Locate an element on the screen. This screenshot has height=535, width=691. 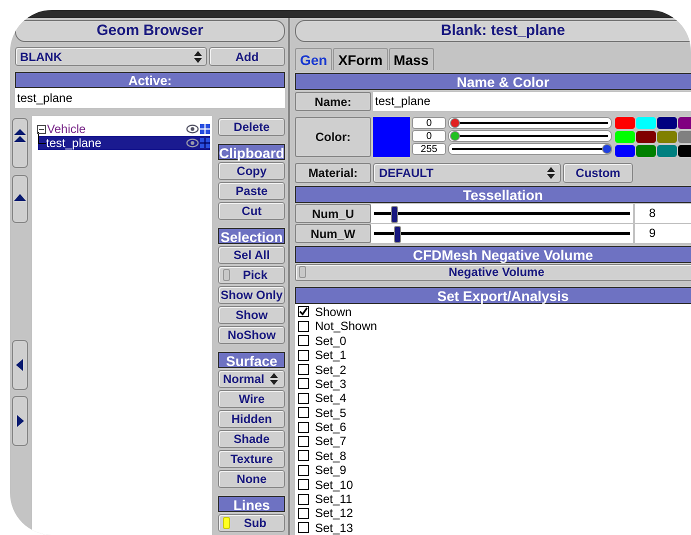
collapse-icon is located at coordinates (41, 129).